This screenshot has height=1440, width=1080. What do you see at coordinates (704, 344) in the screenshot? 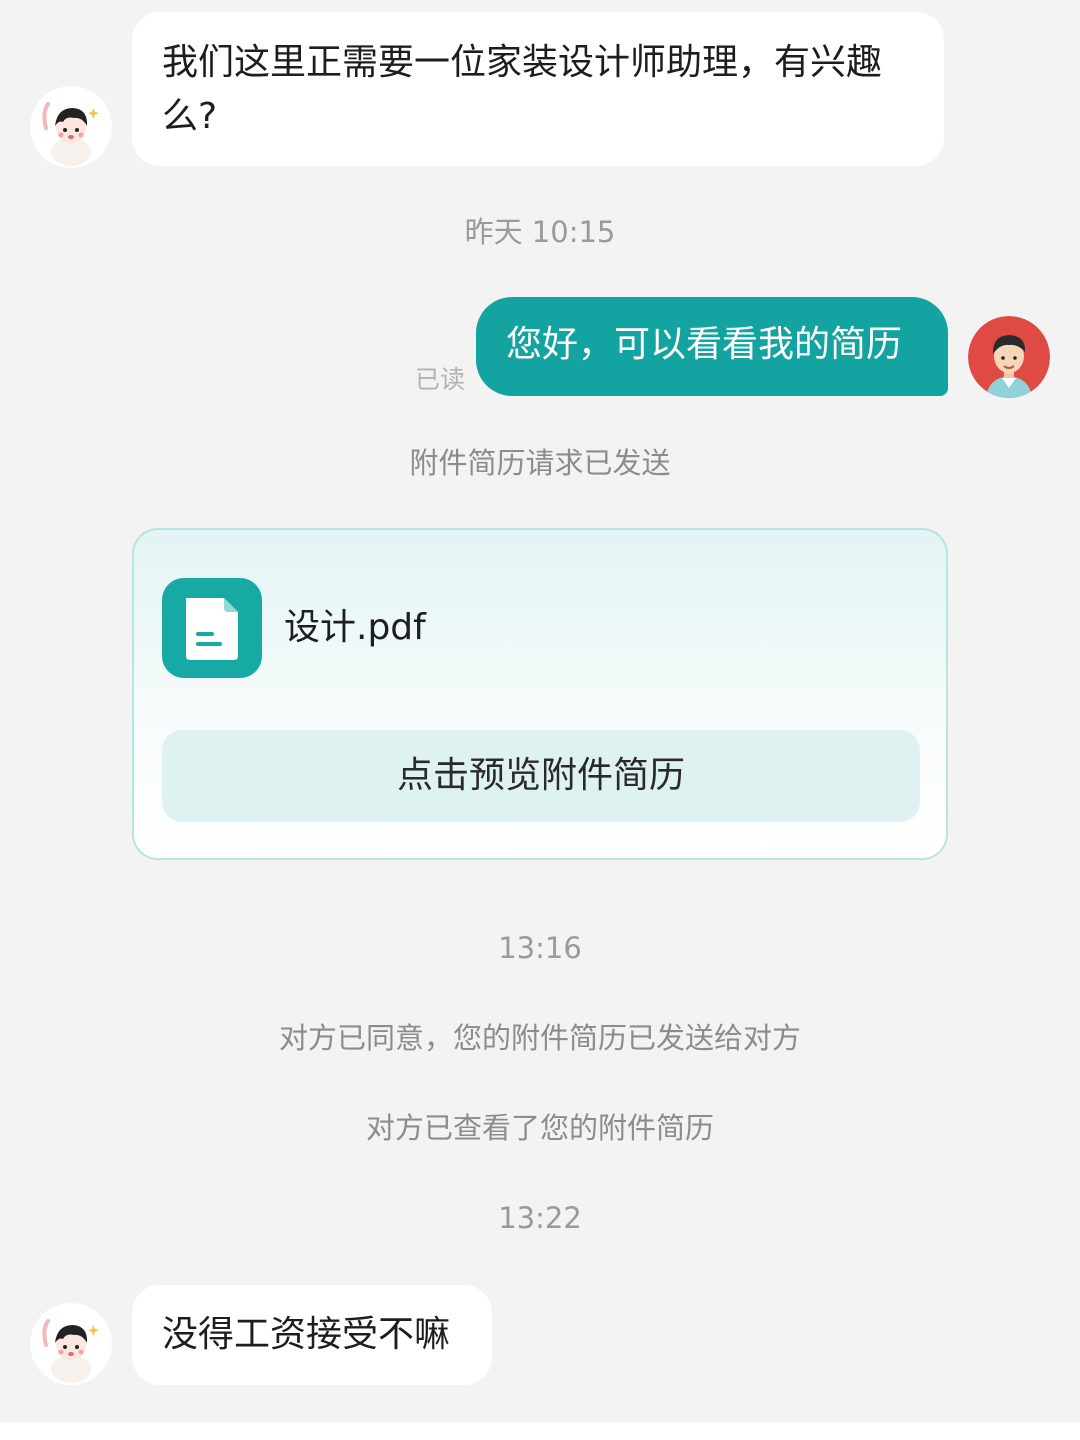
I see `message-text: 您好，可以看看我的简历` at bounding box center [704, 344].